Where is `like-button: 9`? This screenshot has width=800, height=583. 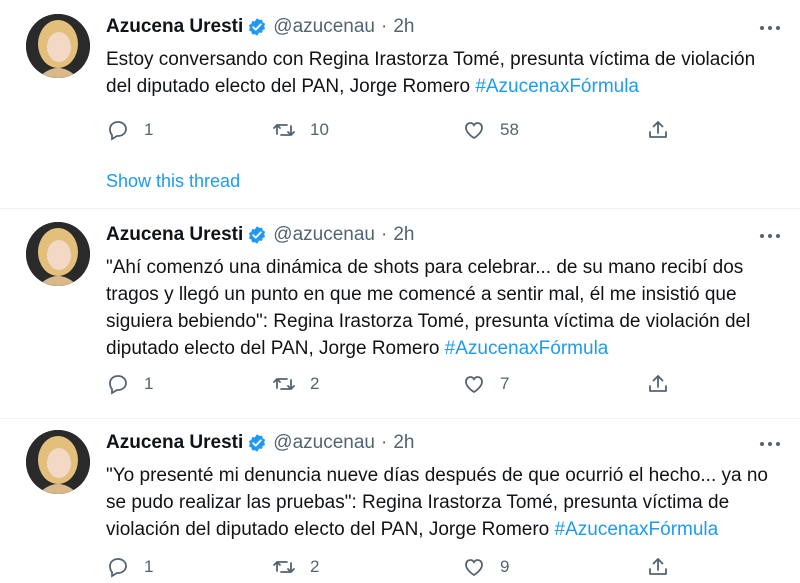
like-button: 9 is located at coordinates (485, 567).